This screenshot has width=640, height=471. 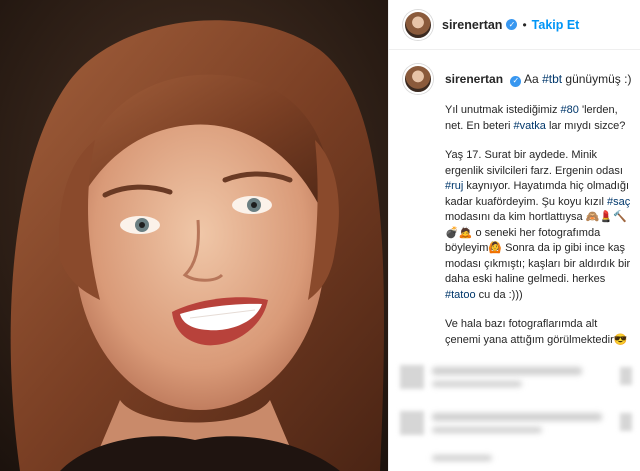 I want to click on hashtag-tbt: #tbt, so click(x=552, y=79).